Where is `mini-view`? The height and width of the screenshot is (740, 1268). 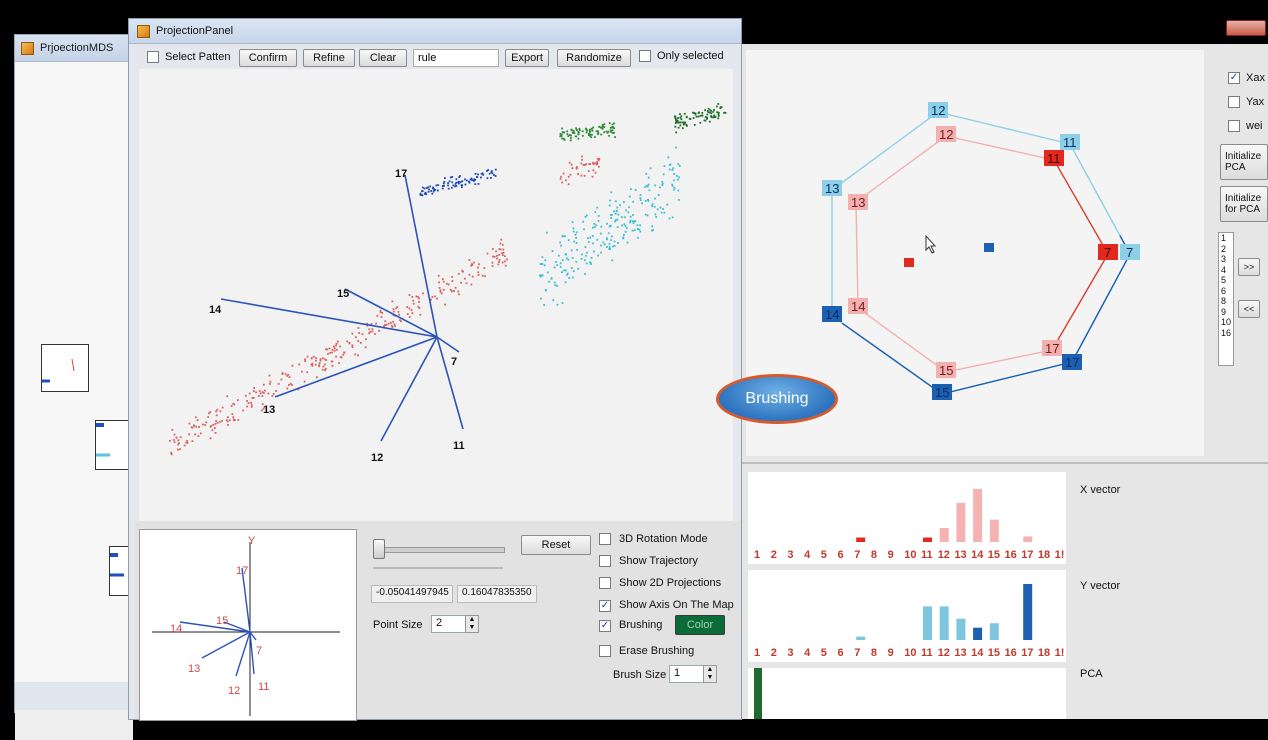 mini-view is located at coordinates (58, 368).